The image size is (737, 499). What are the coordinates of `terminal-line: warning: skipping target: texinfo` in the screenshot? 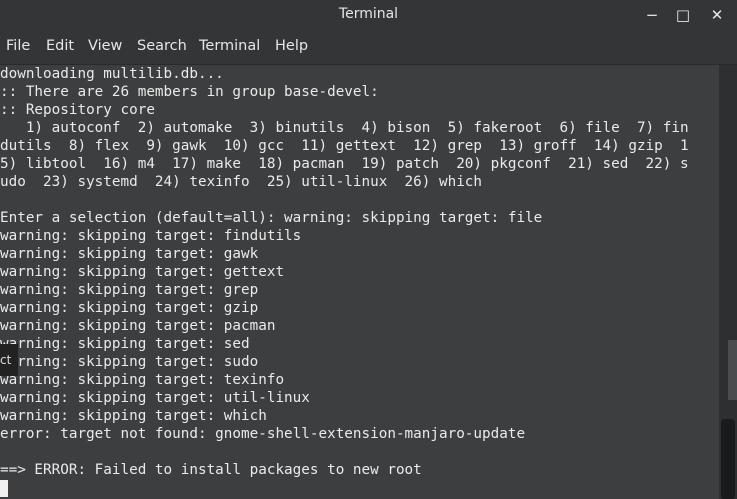 It's located at (142, 380).